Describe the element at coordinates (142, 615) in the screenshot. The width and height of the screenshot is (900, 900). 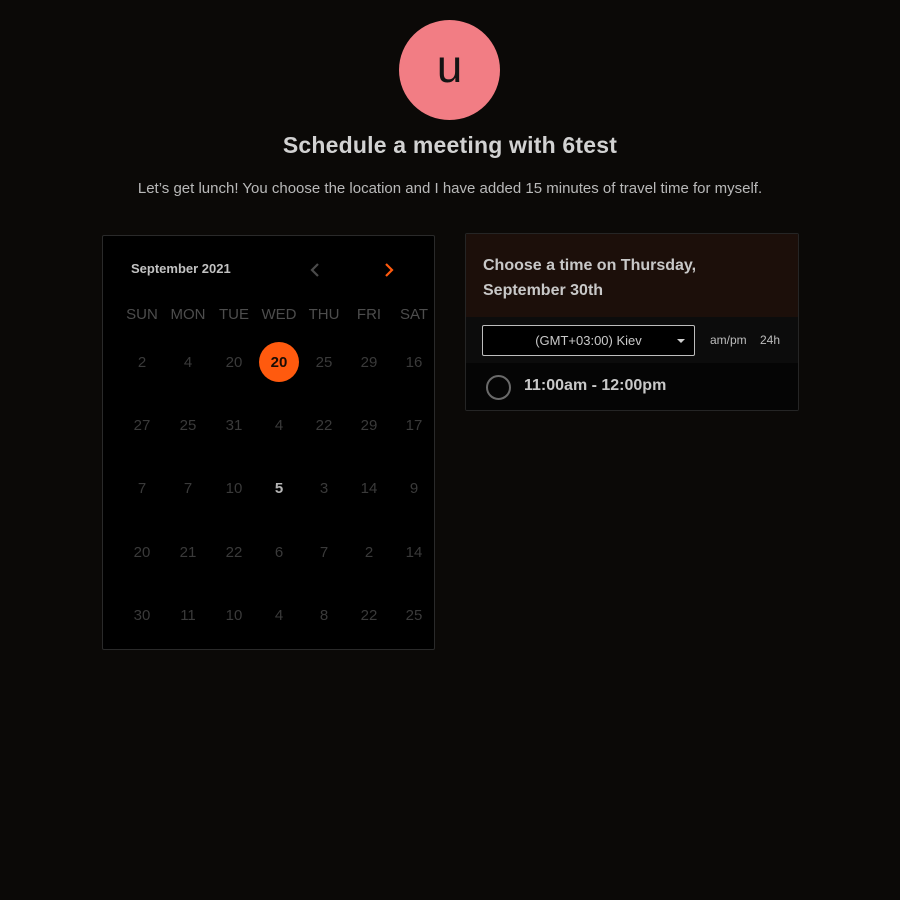
I see `calendar-day: 30` at that location.